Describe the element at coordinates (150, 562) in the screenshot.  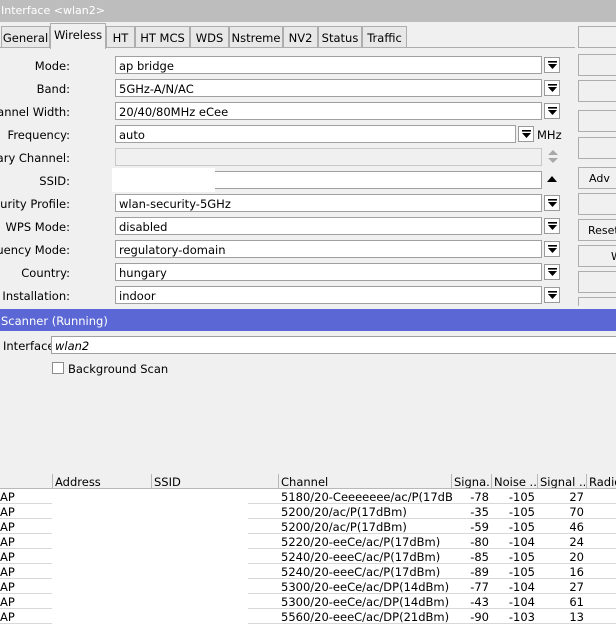
I see `address-ssid-redaction` at that location.